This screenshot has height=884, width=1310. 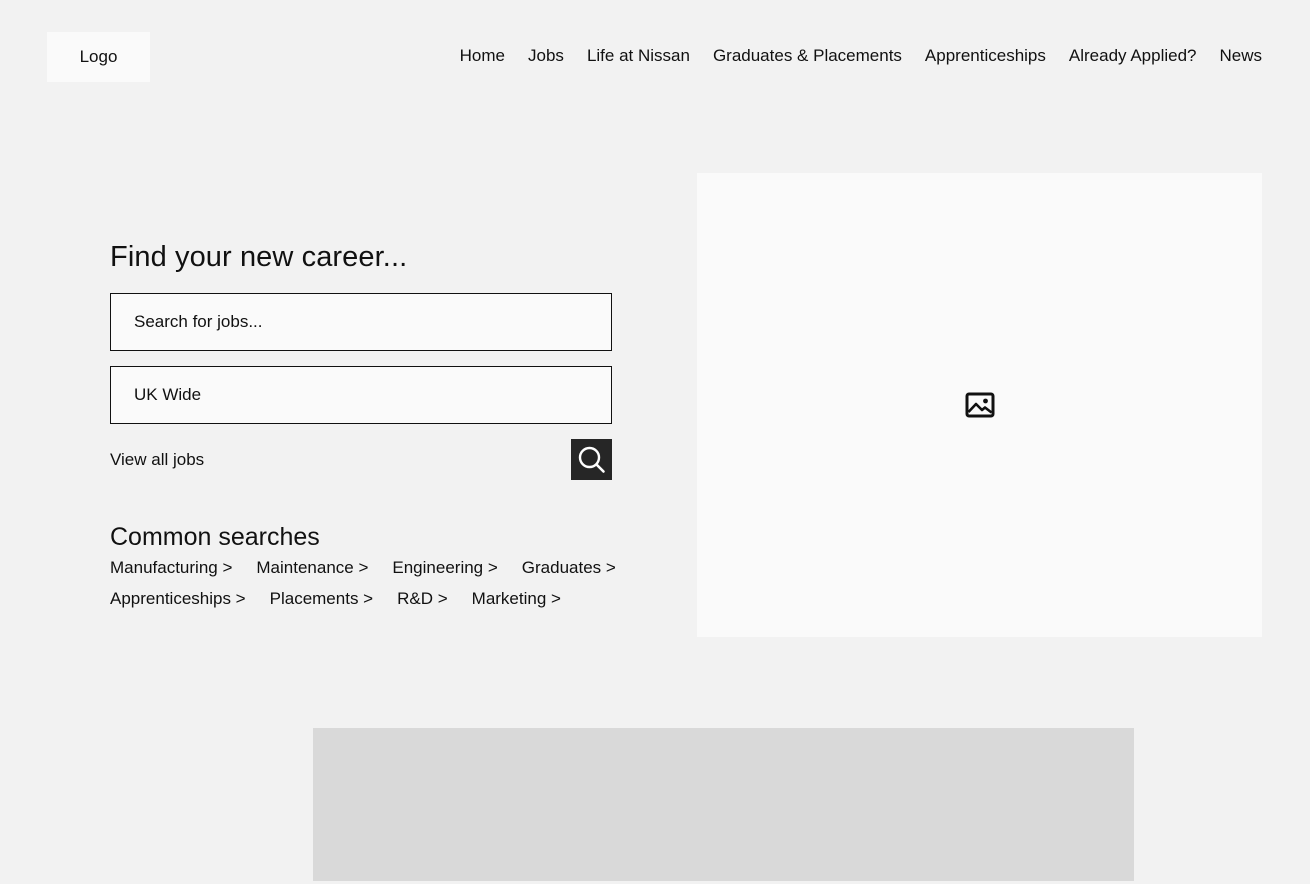 What do you see at coordinates (321, 598) in the screenshot?
I see `common-search-placements: Placements >` at bounding box center [321, 598].